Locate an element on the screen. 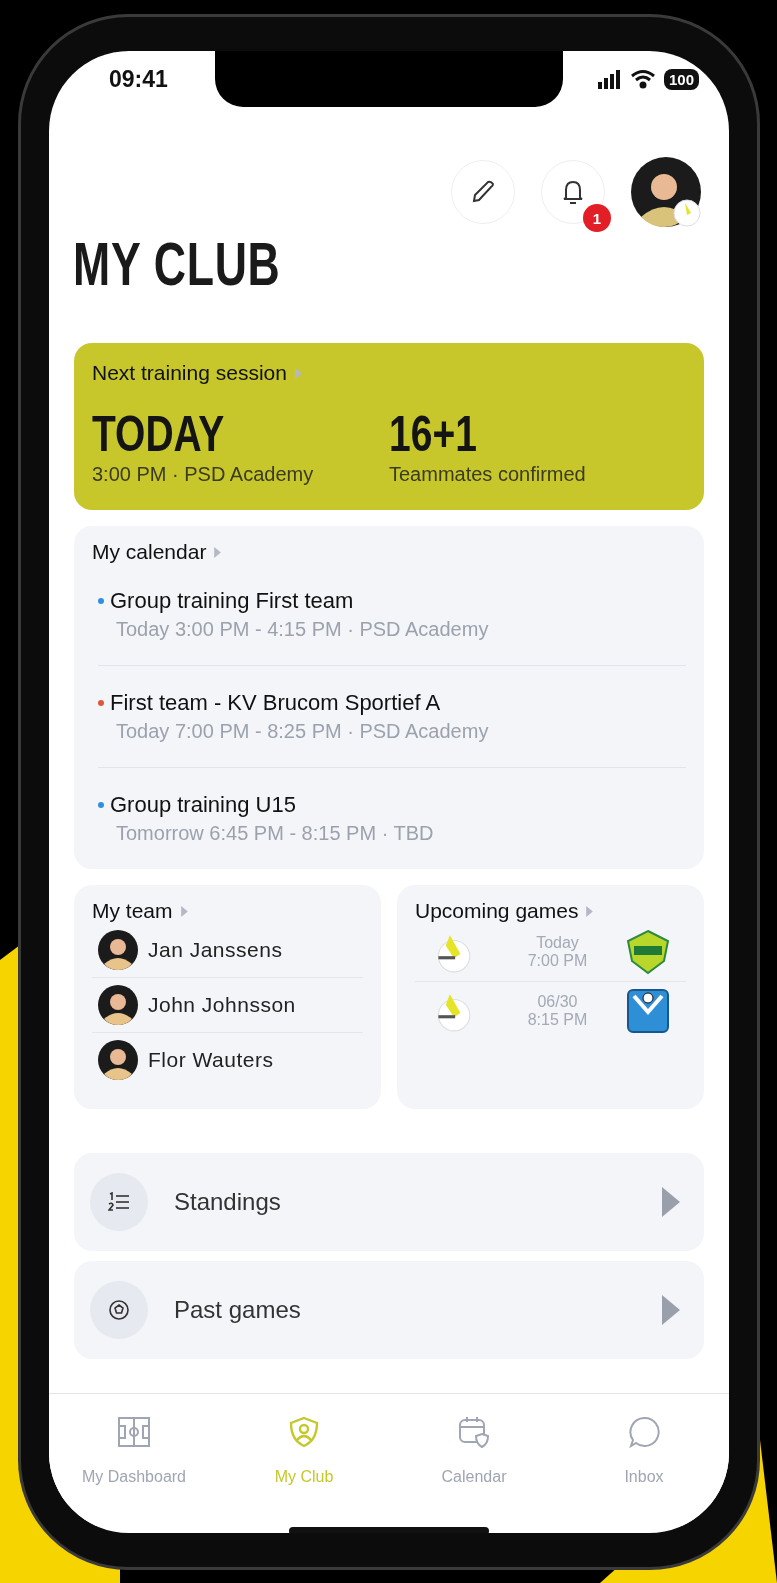  calendar-icon is located at coordinates (474, 1432).